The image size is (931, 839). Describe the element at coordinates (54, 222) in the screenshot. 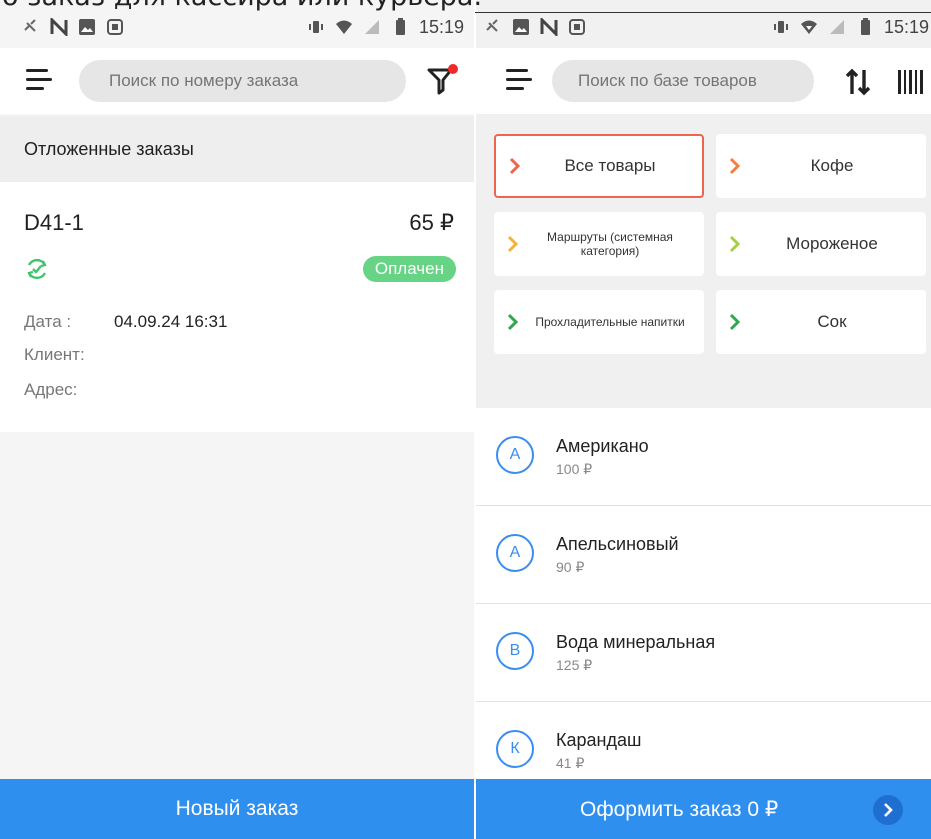

I see `order-id: D41-1` at that location.